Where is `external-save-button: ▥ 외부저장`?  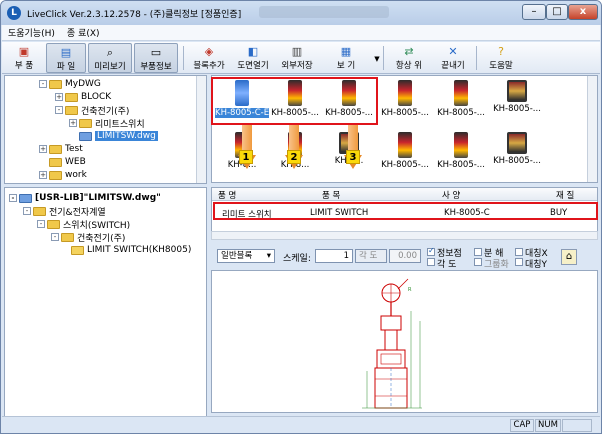 external-save-button: ▥ 외부저장 is located at coordinates (297, 58).